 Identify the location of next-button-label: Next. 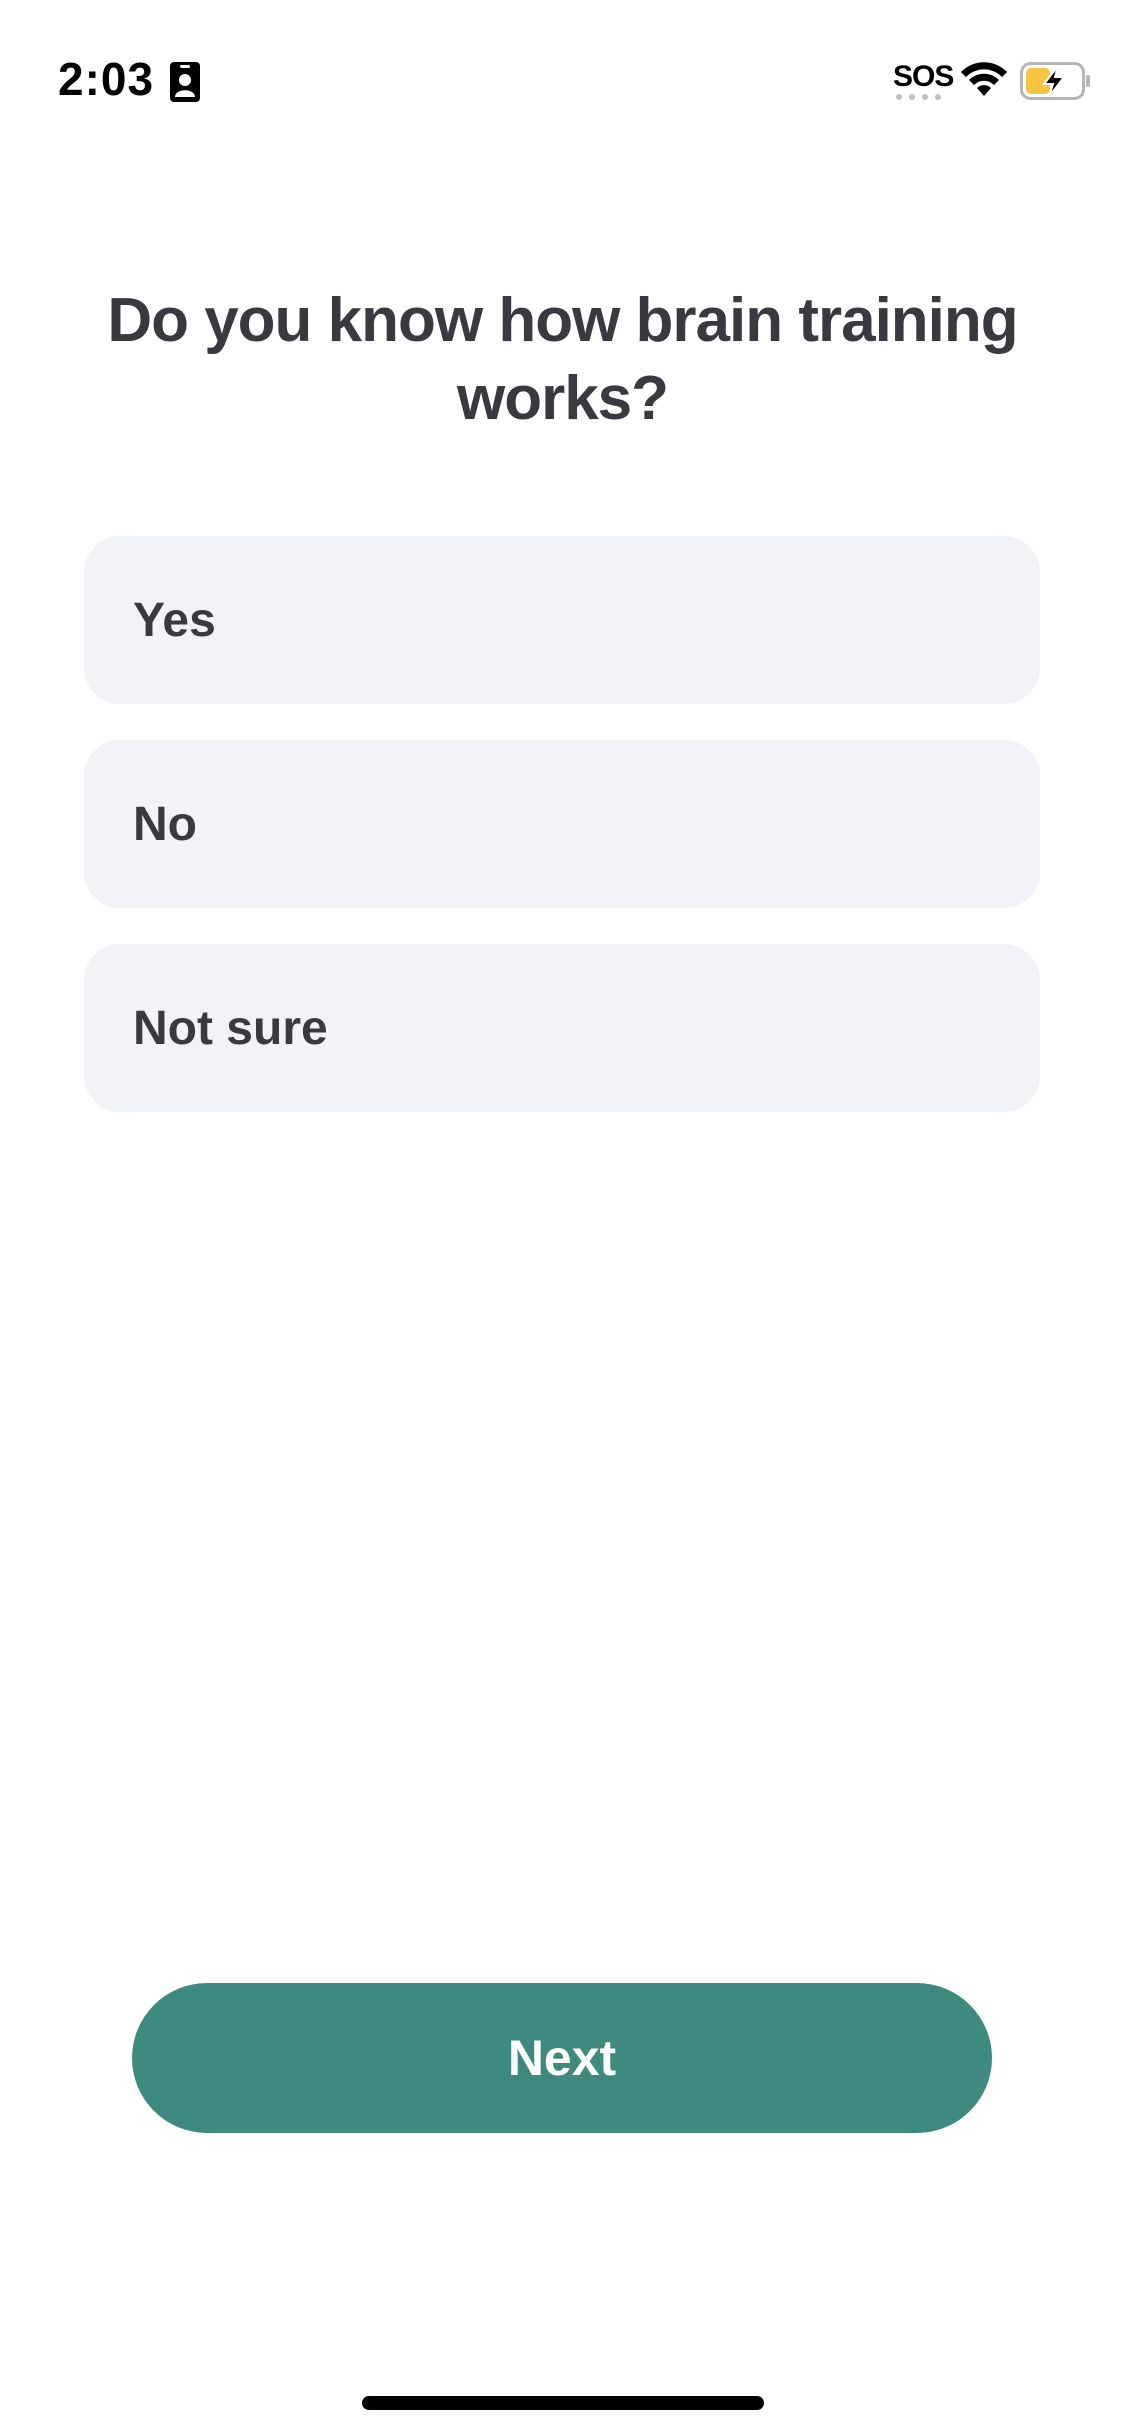
(562, 2058).